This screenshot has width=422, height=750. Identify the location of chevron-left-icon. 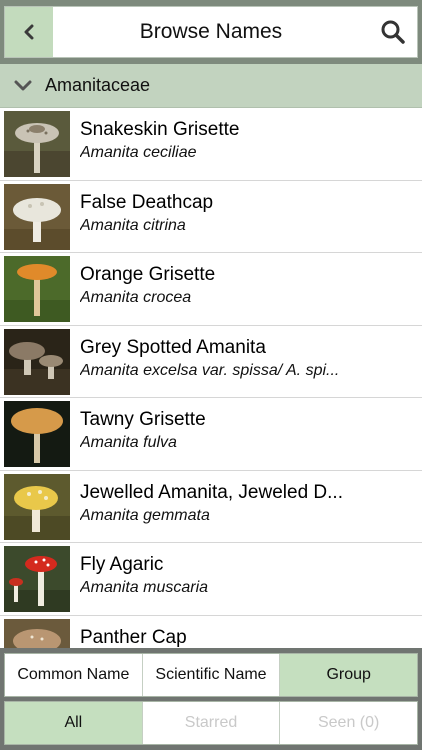
(29, 32).